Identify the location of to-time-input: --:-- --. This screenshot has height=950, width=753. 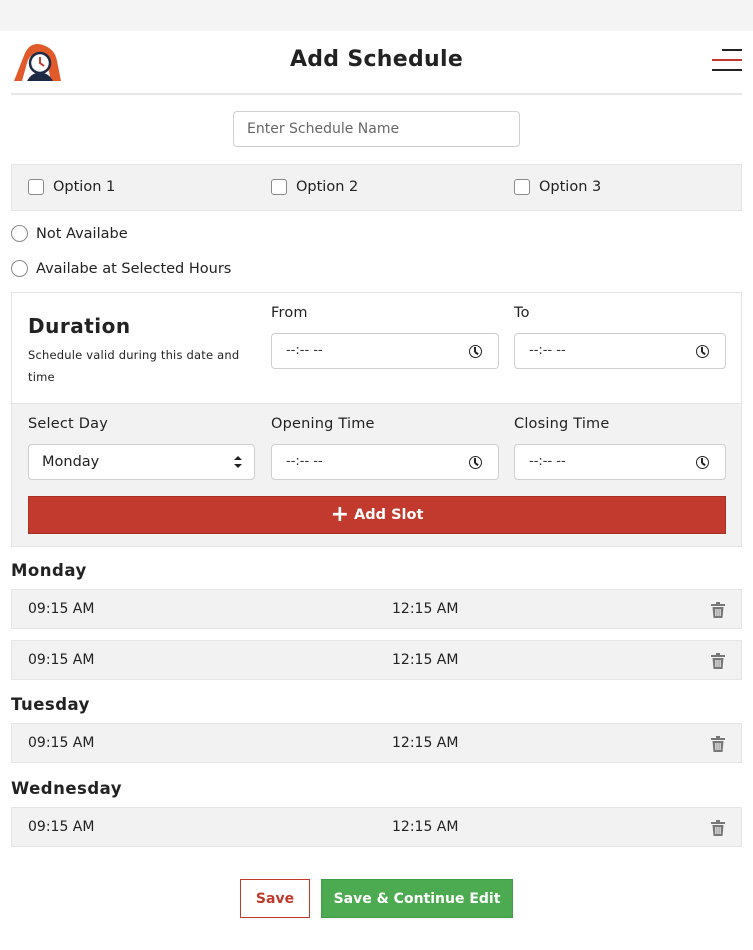
(620, 351).